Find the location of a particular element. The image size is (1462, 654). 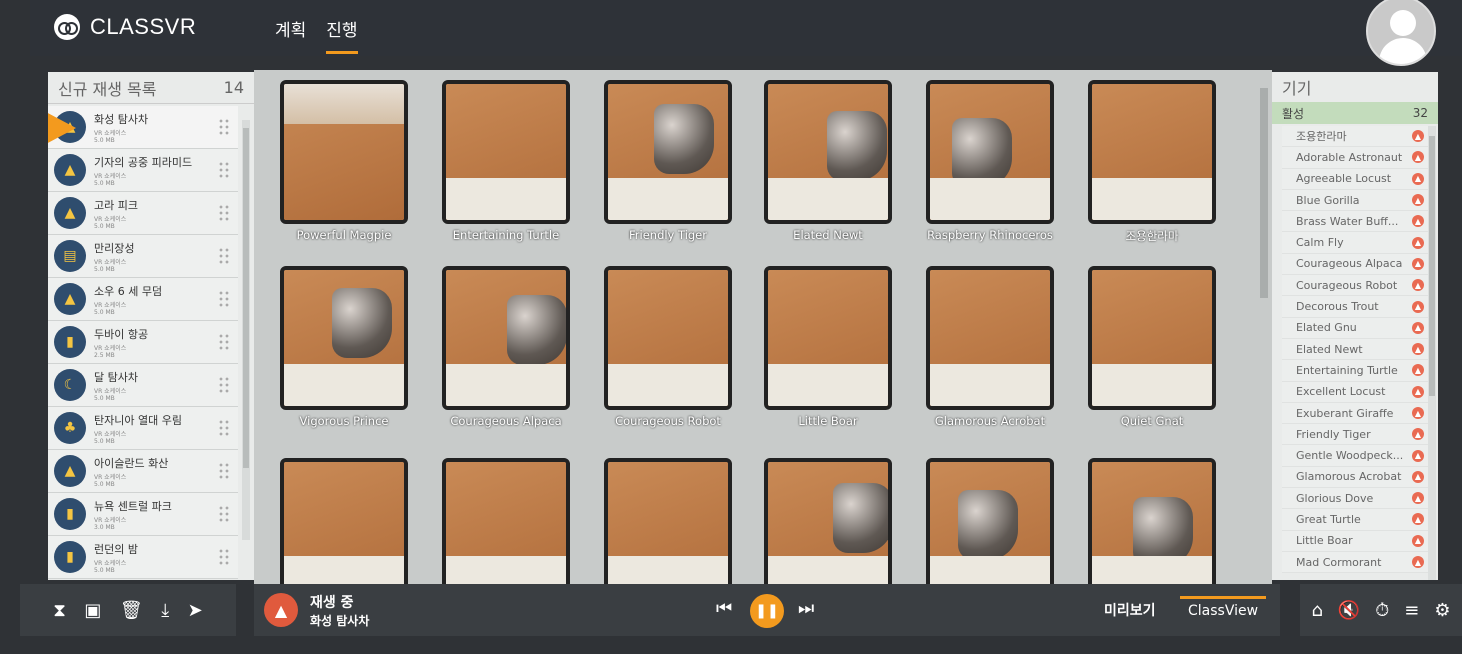

device-view-tile: Vigorous Prince is located at coordinates (344, 347).